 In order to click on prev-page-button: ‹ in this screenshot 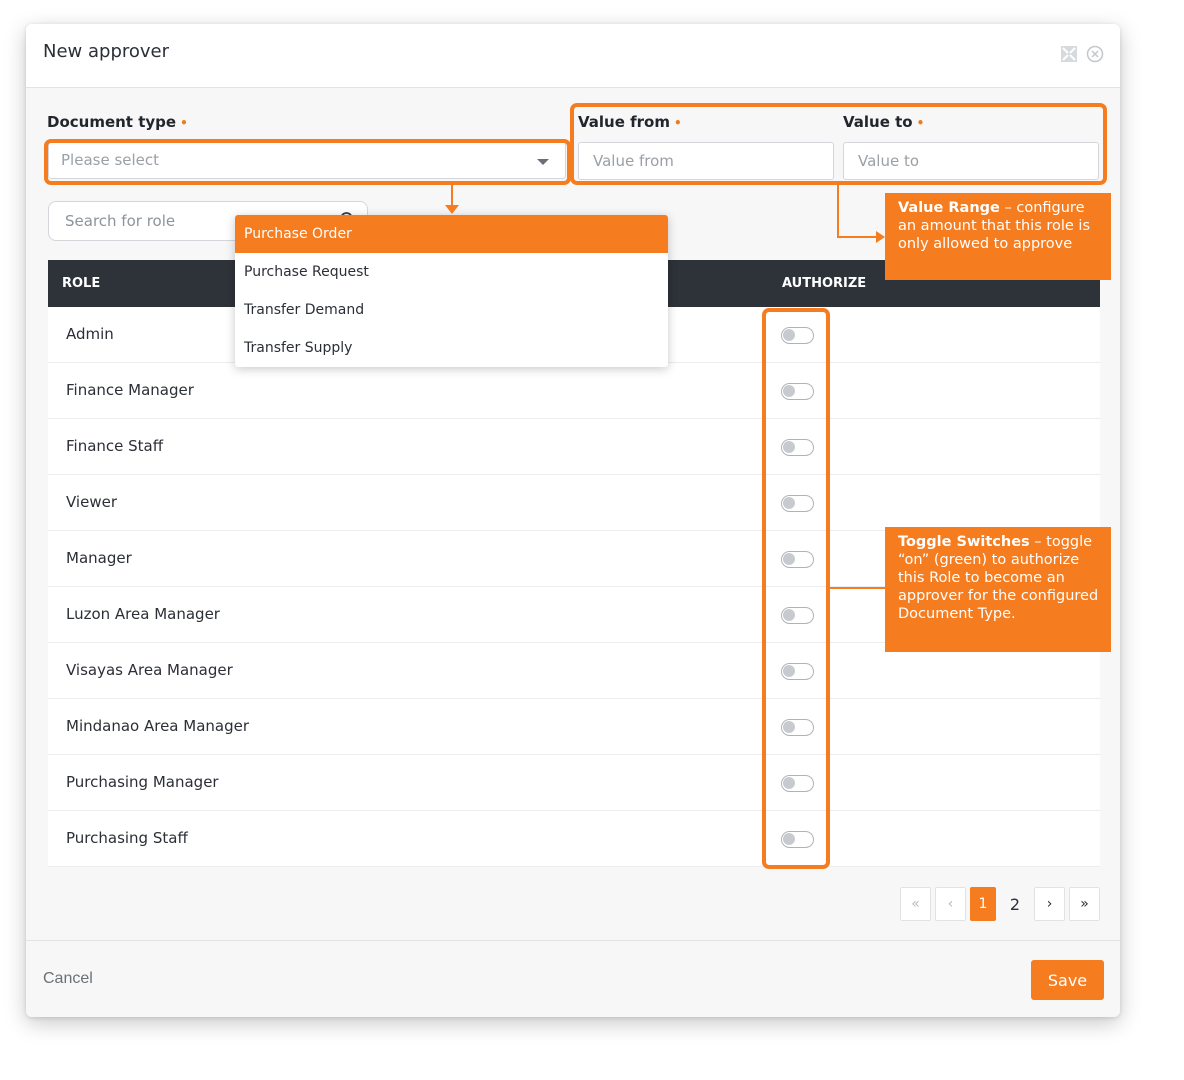, I will do `click(950, 904)`.